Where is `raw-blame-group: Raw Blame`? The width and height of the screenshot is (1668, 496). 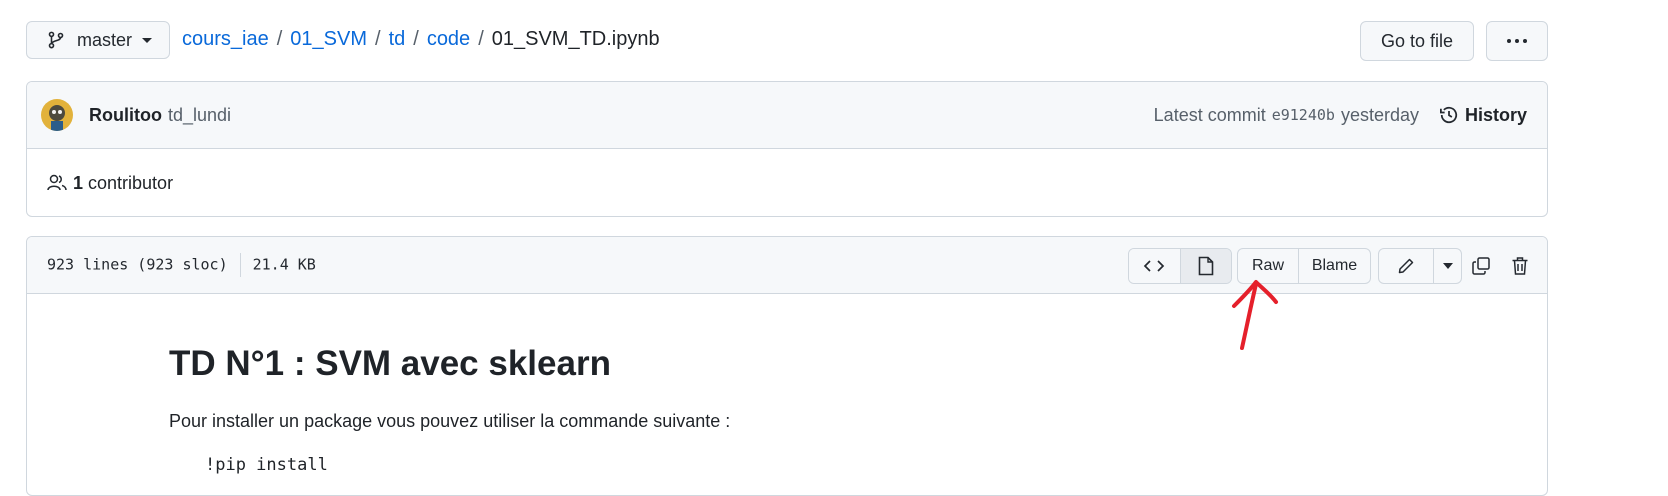
raw-blame-group: Raw Blame is located at coordinates (1304, 266).